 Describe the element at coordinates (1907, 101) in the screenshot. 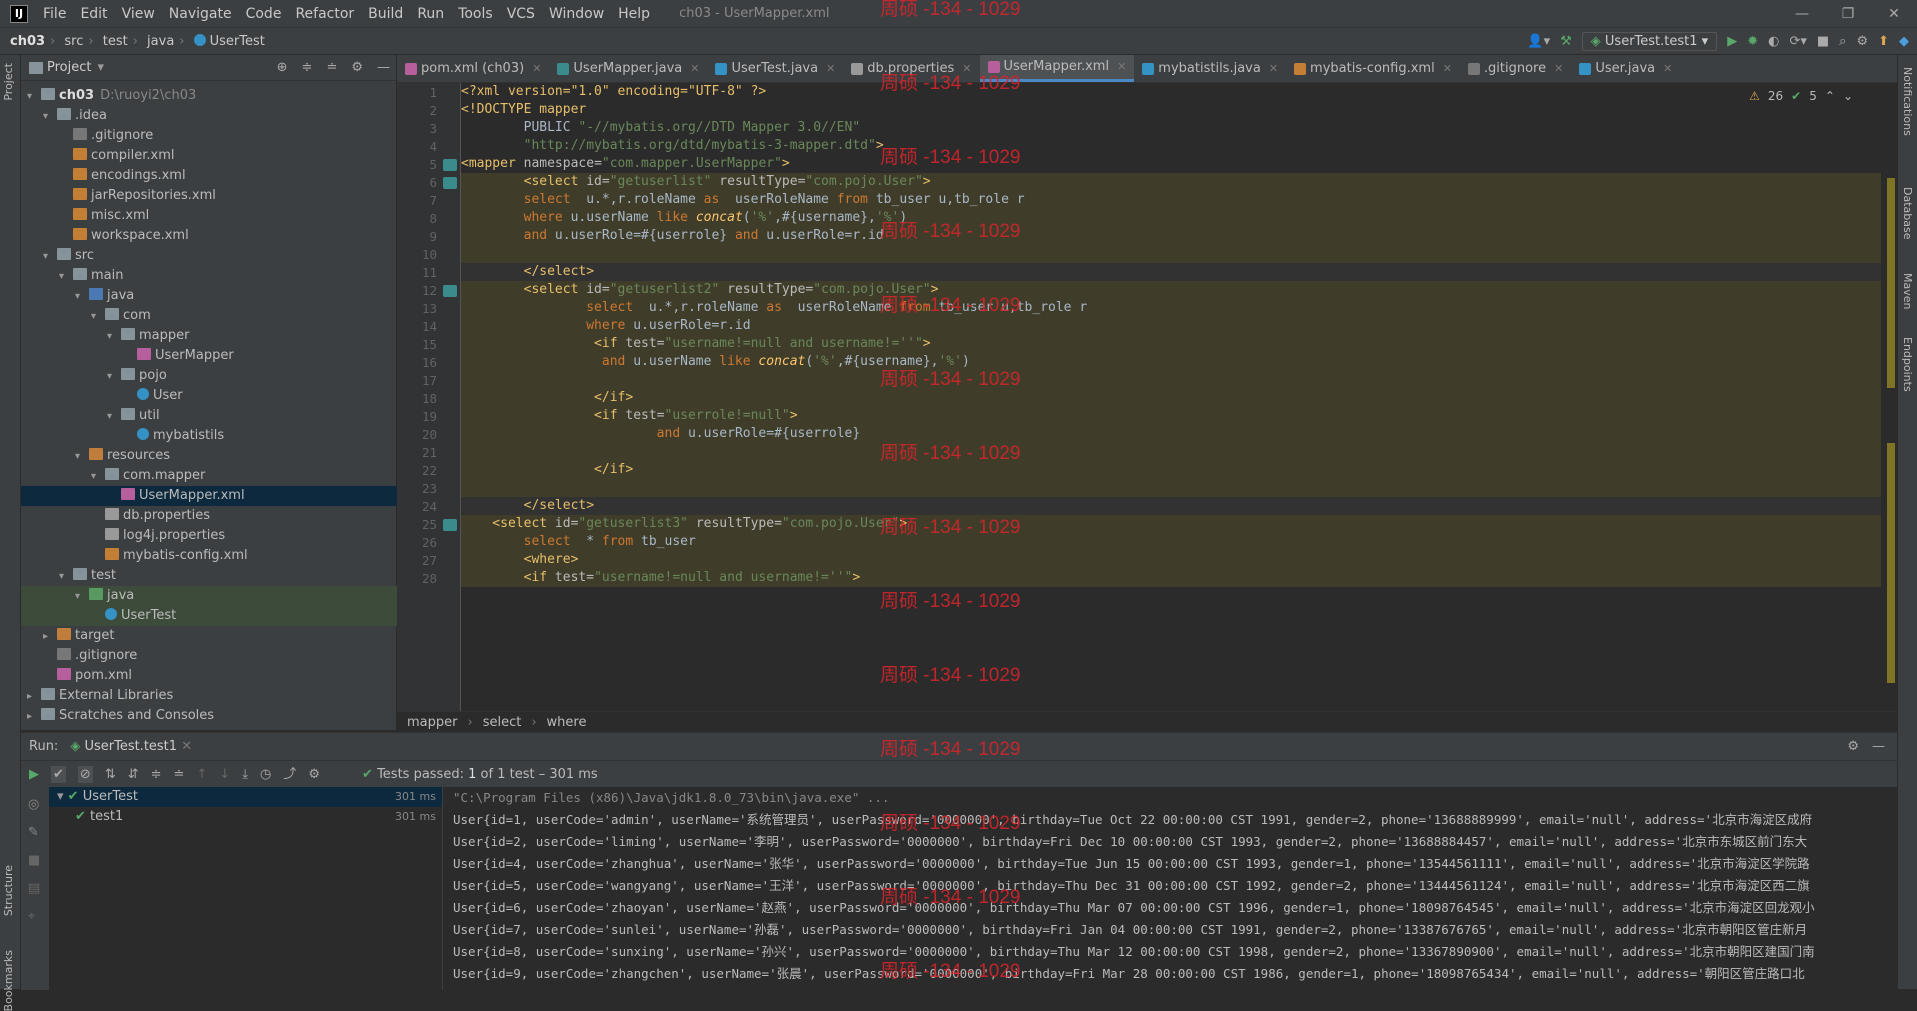

I see `notifications-tool-tab: Notifications` at that location.